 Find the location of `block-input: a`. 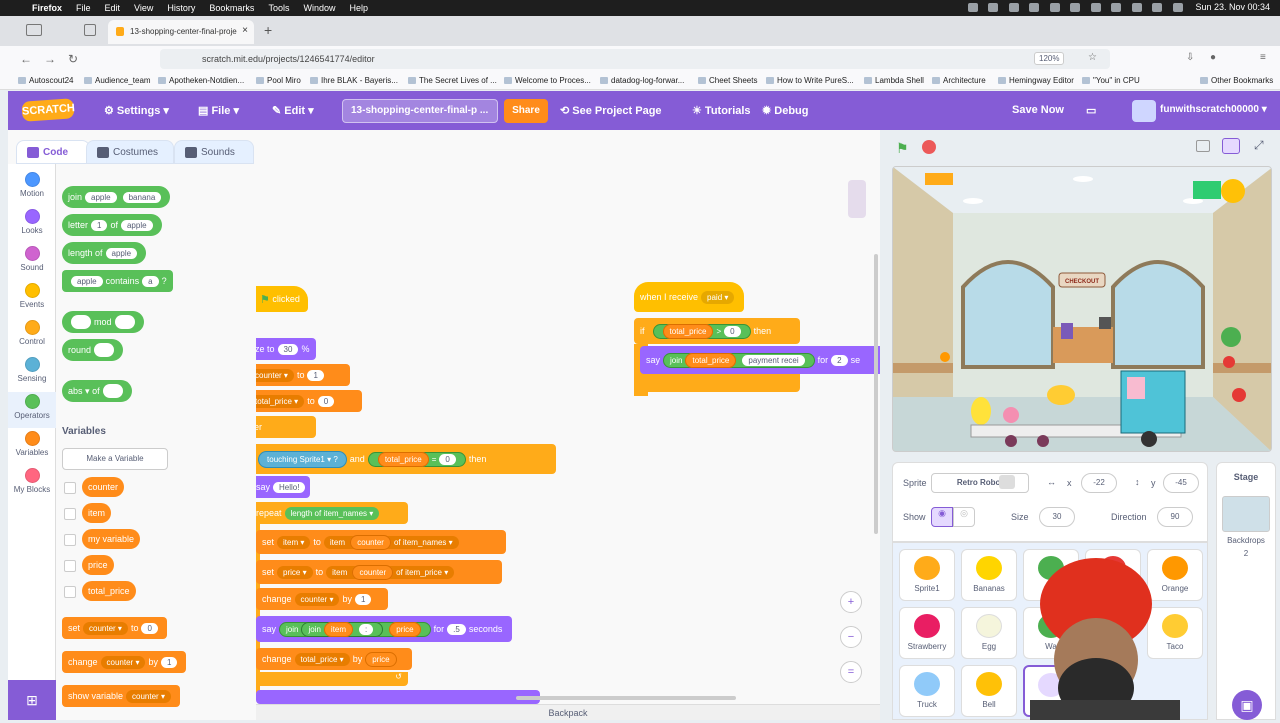

block-input: a is located at coordinates (150, 281).